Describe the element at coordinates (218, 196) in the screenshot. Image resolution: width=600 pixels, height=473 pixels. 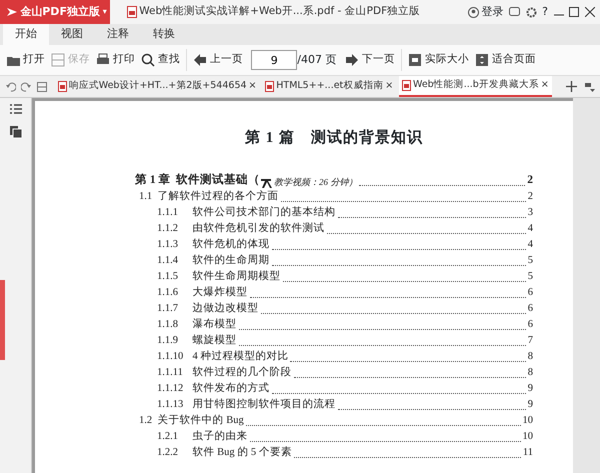
I see `entry-title: 了解软件过程的各个方面` at that location.